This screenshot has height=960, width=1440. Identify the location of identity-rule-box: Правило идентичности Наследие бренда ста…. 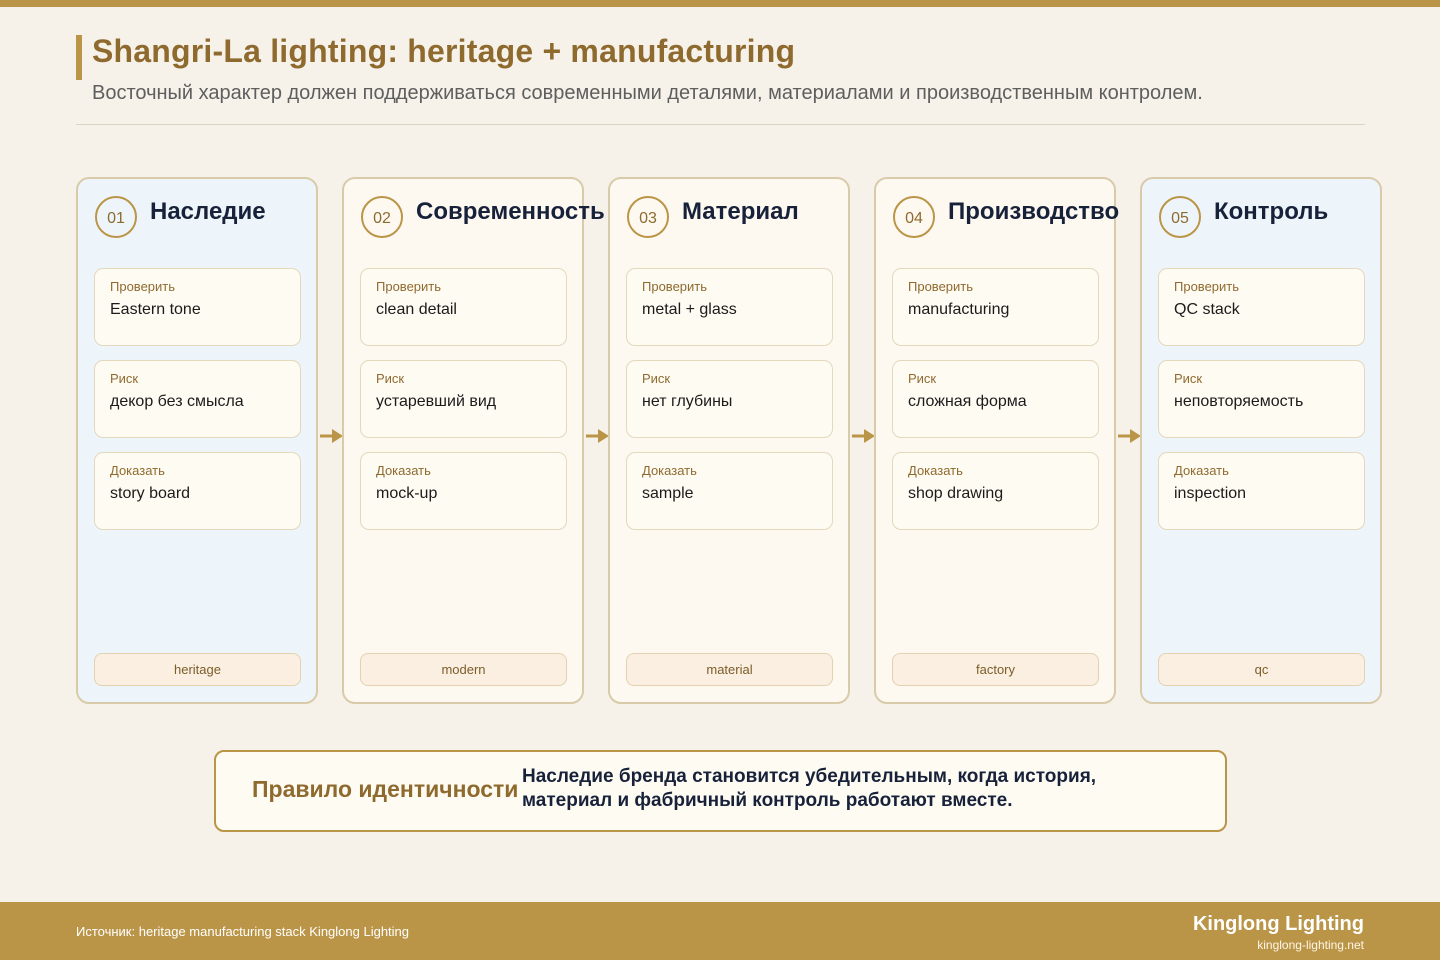
(720, 791).